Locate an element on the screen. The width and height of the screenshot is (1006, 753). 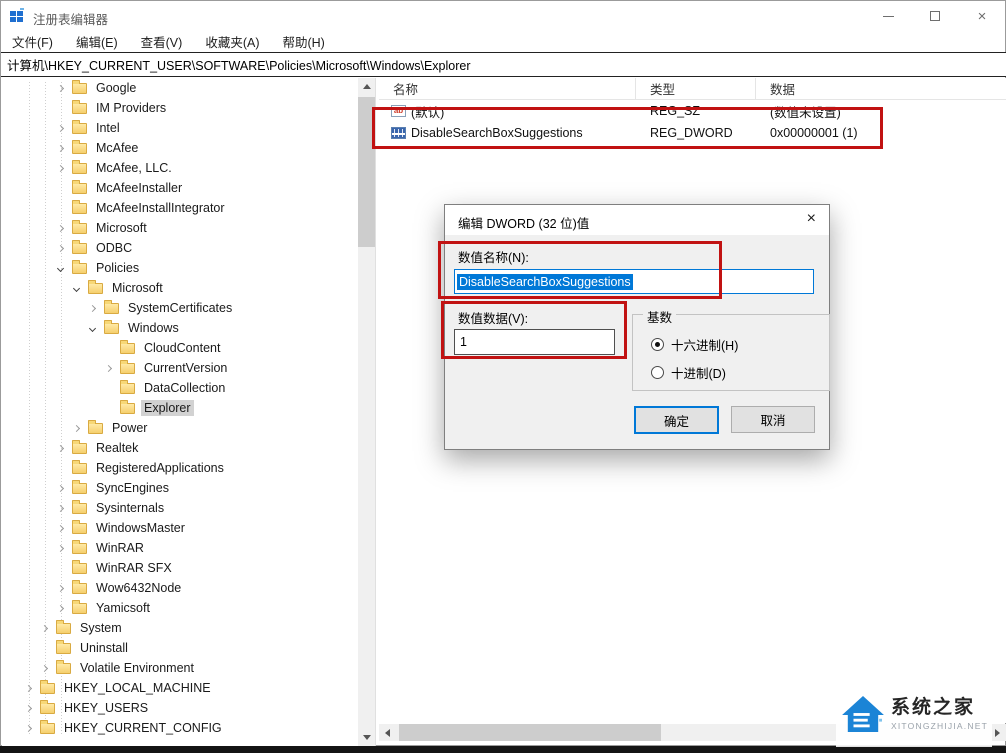
tree-item-hkey-local-machine: HKEY_LOCAL_MACHINE is located at coordinates (180, 688).